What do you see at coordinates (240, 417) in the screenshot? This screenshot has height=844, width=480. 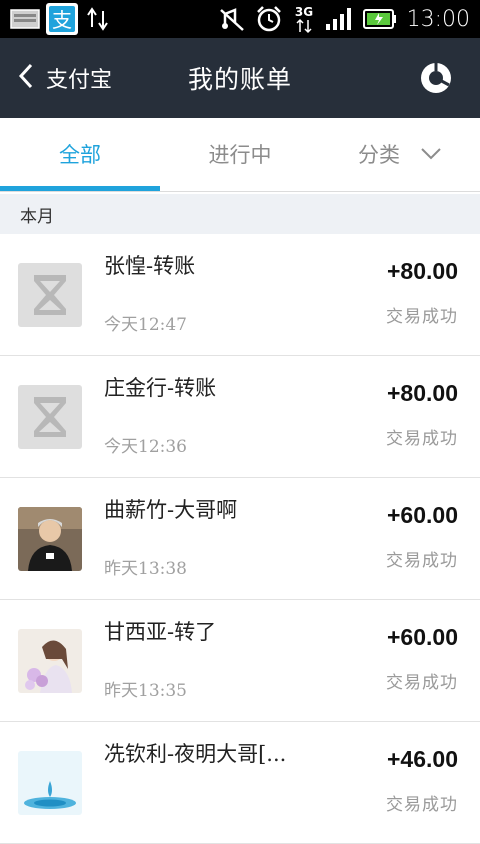 I see `list-item: 庄金行-转账 今天12:36 +80.00 交易成功` at bounding box center [240, 417].